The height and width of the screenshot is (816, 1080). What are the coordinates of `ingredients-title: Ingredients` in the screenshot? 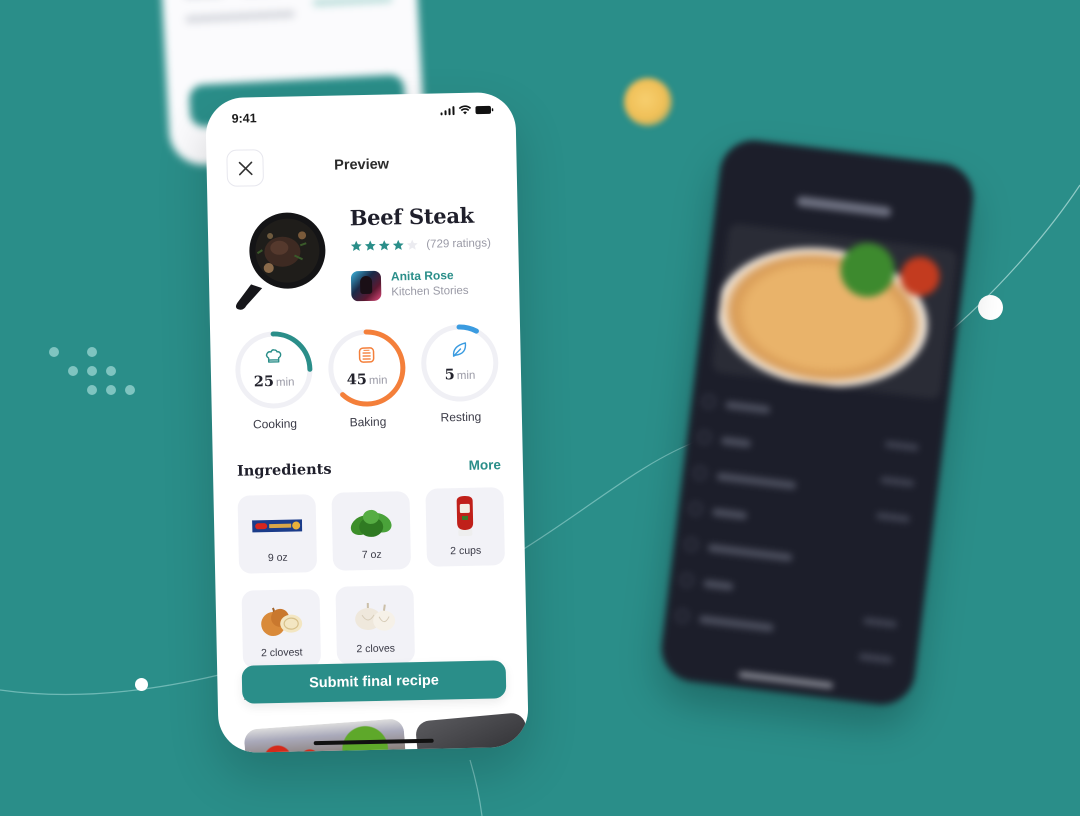 It's located at (284, 470).